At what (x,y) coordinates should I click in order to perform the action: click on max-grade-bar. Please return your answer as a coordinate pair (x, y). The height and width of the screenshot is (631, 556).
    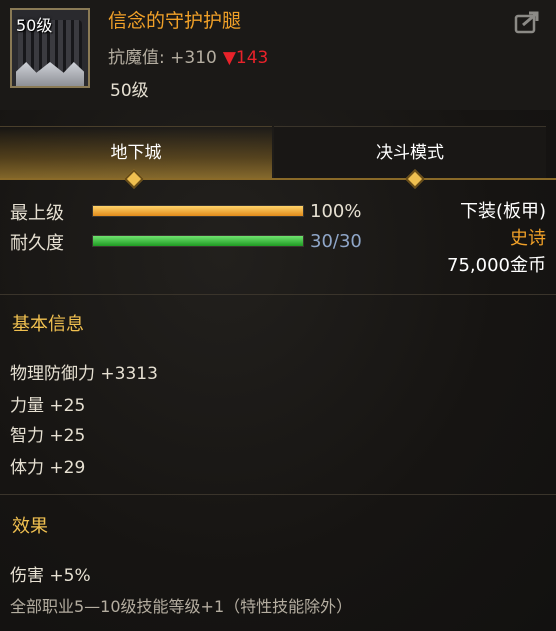
    Looking at the image, I should click on (198, 211).